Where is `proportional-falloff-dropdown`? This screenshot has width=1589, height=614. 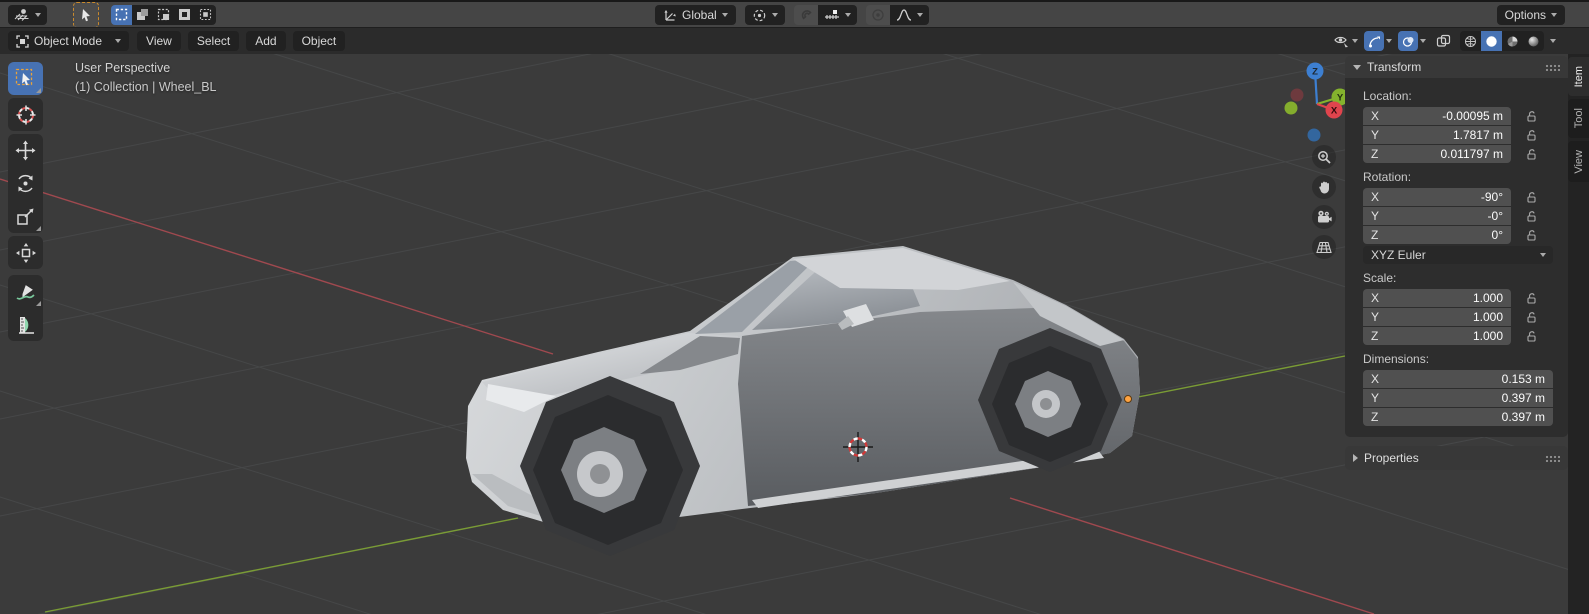
proportional-falloff-dropdown is located at coordinates (909, 15).